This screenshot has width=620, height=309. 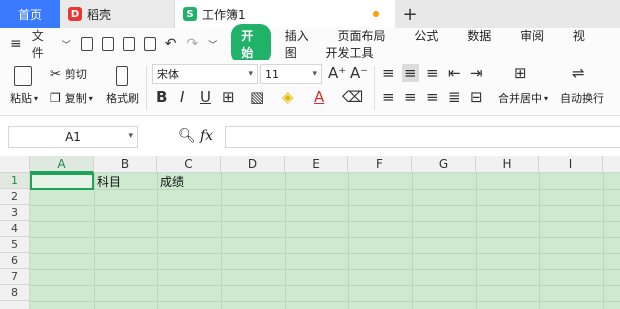 What do you see at coordinates (291, 74) in the screenshot?
I see `font-size-select: 11 ▾` at bounding box center [291, 74].